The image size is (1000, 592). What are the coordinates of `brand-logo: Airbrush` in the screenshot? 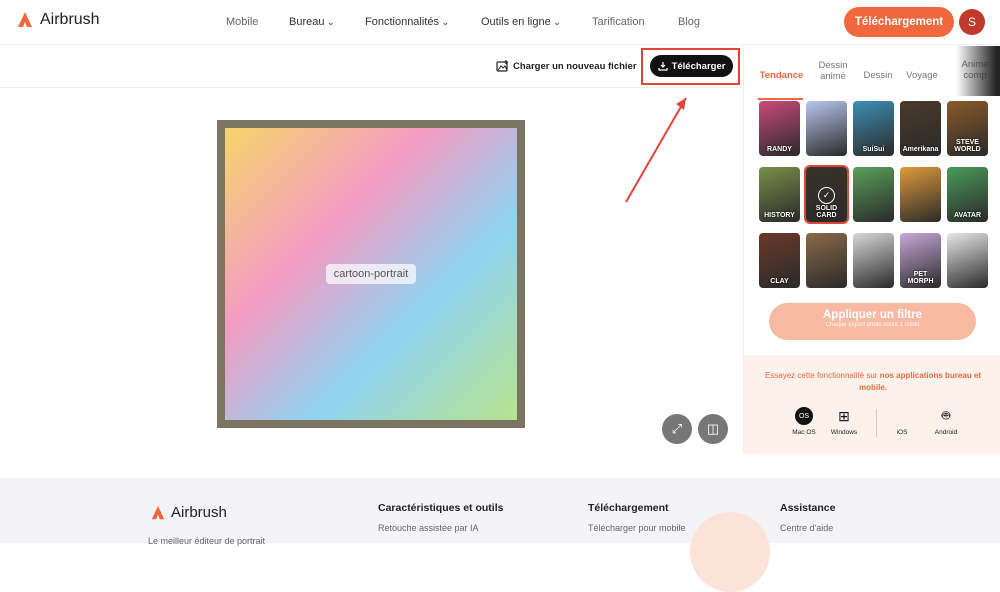 It's located at (58, 20).